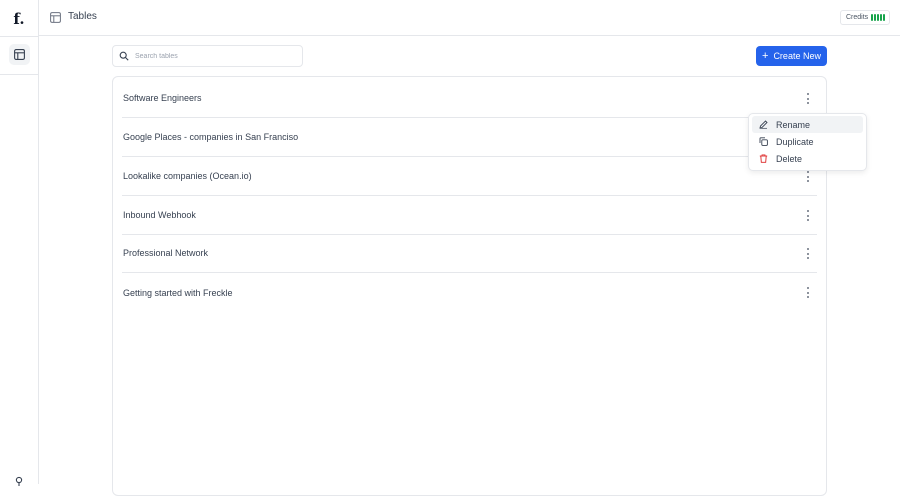 This screenshot has height=496, width=900. What do you see at coordinates (469, 18) in the screenshot?
I see `top-bar: Tables Credits` at bounding box center [469, 18].